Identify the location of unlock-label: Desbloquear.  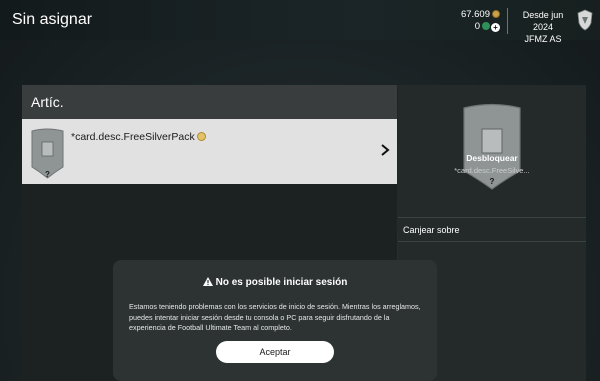
(492, 158).